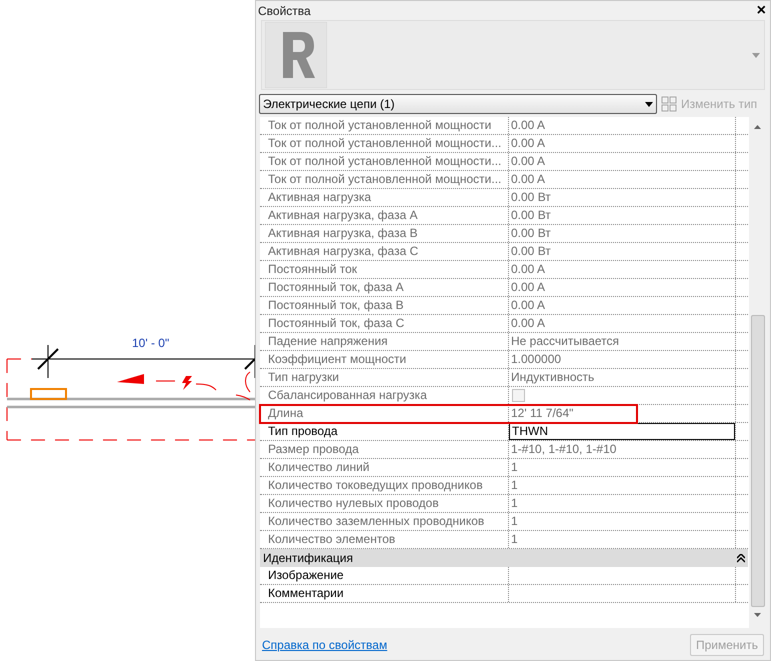  Describe the element at coordinates (303, 431) in the screenshot. I see `property-label: Тип провода` at that location.